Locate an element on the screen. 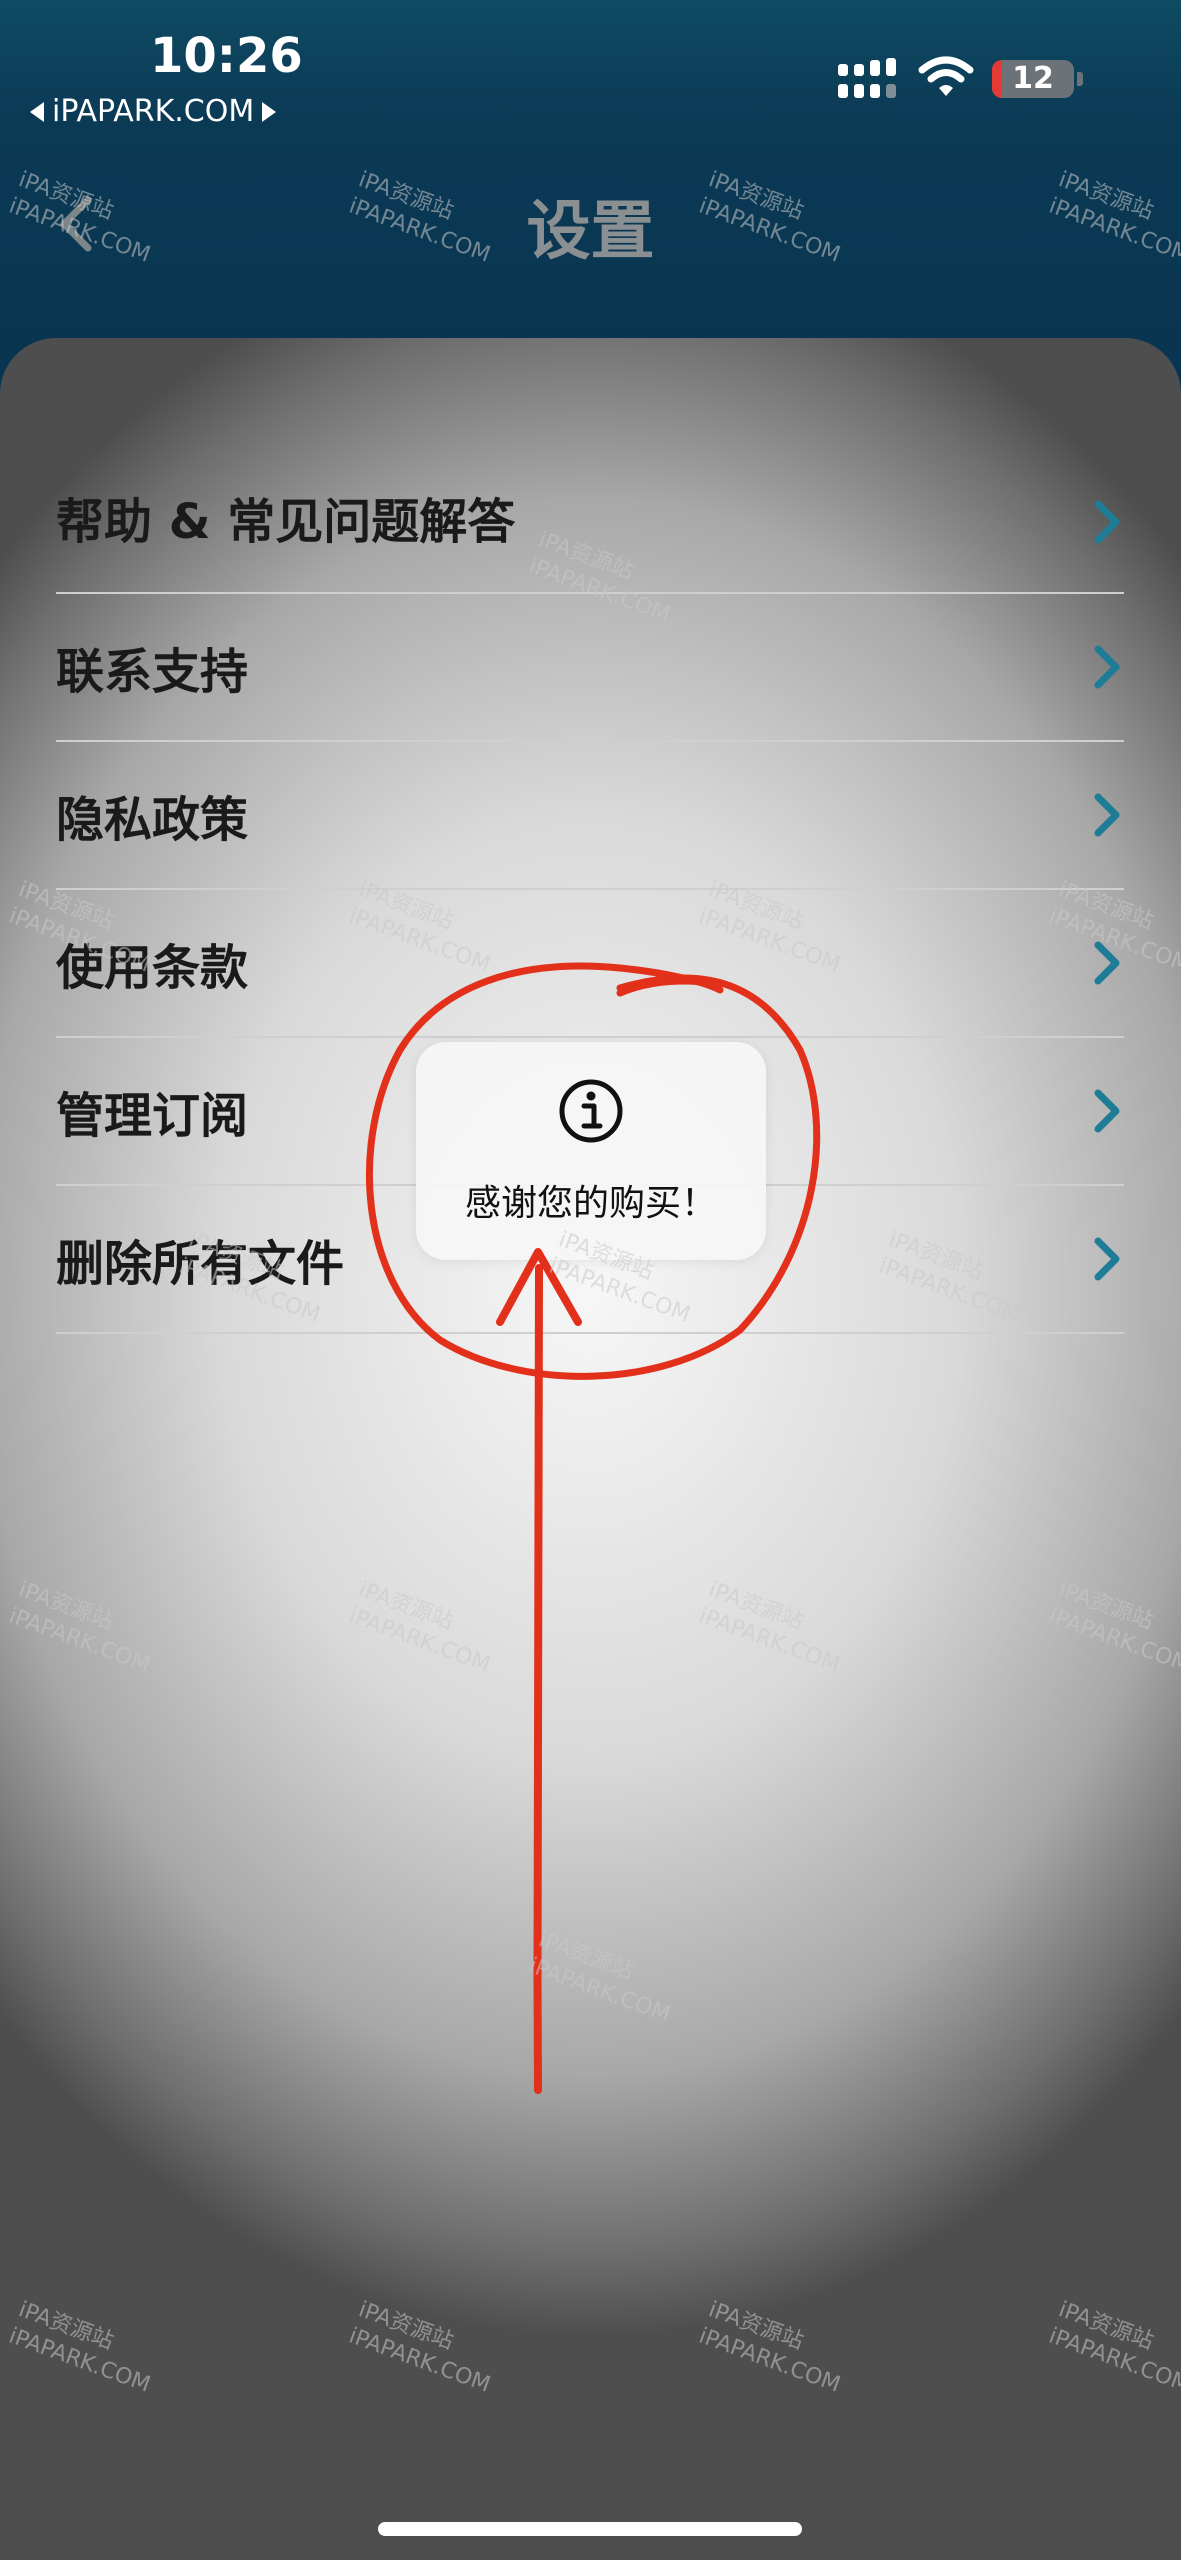  menu-item-contact-support: 联系支持 is located at coordinates (590, 668).